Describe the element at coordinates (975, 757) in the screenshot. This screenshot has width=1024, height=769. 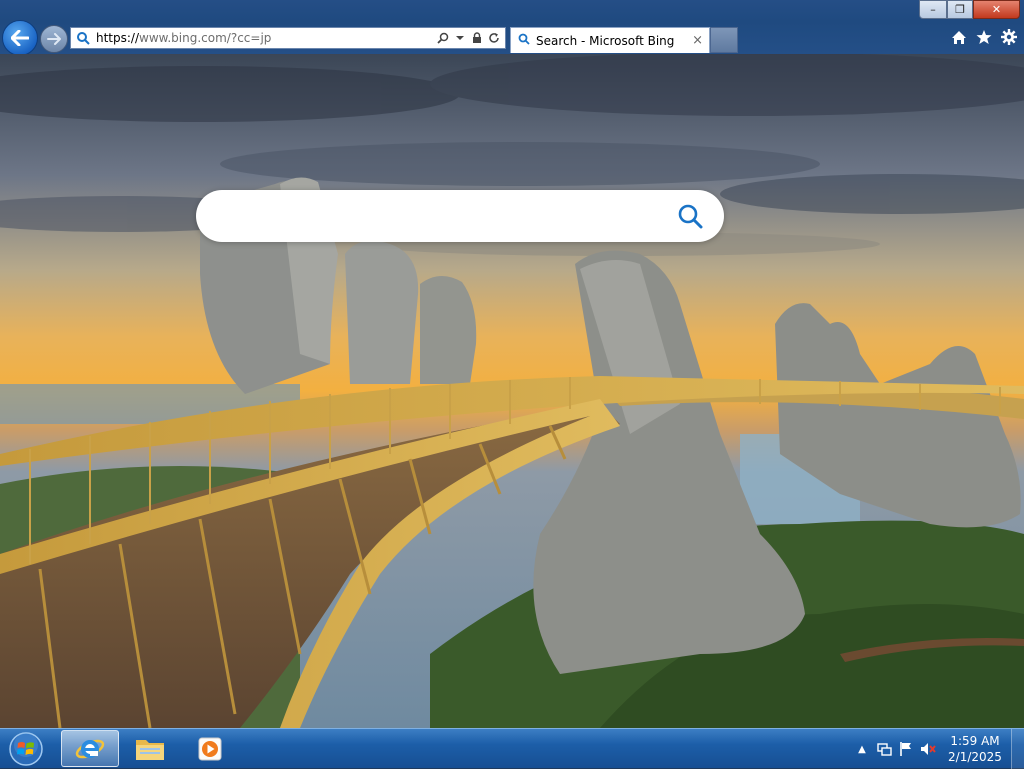
I see `clock-date: 2/1/2025` at that location.